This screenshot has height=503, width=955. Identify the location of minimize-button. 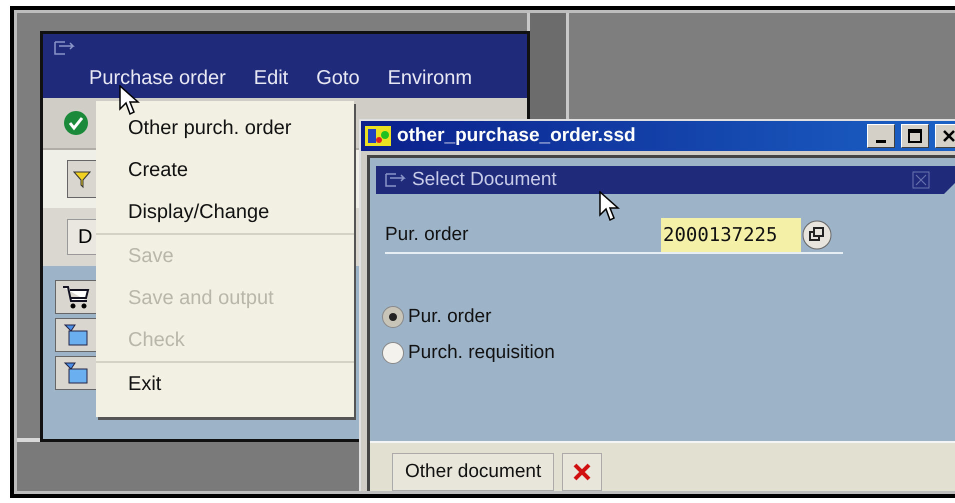
(881, 136).